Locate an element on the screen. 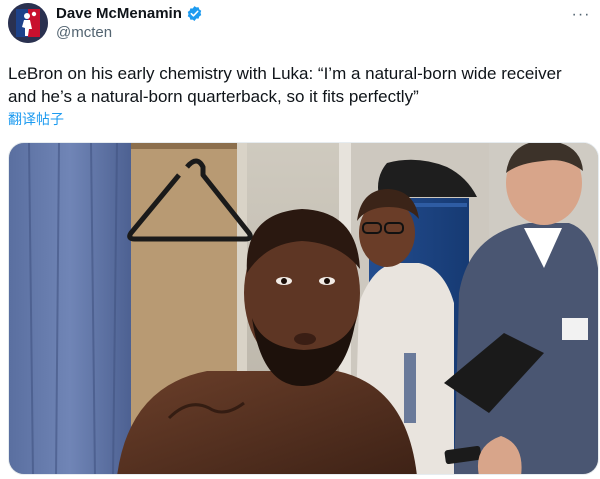 This screenshot has width=600, height=479. verified-badge-icon is located at coordinates (194, 13).